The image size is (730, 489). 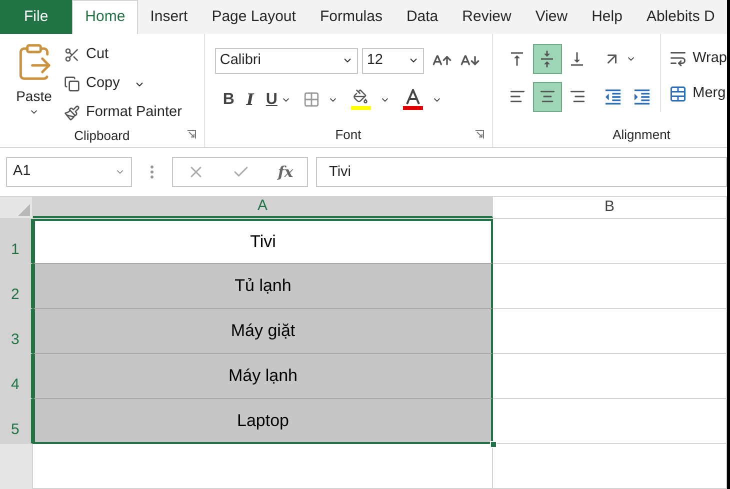 What do you see at coordinates (72, 55) in the screenshot?
I see `scissors-icon` at bounding box center [72, 55].